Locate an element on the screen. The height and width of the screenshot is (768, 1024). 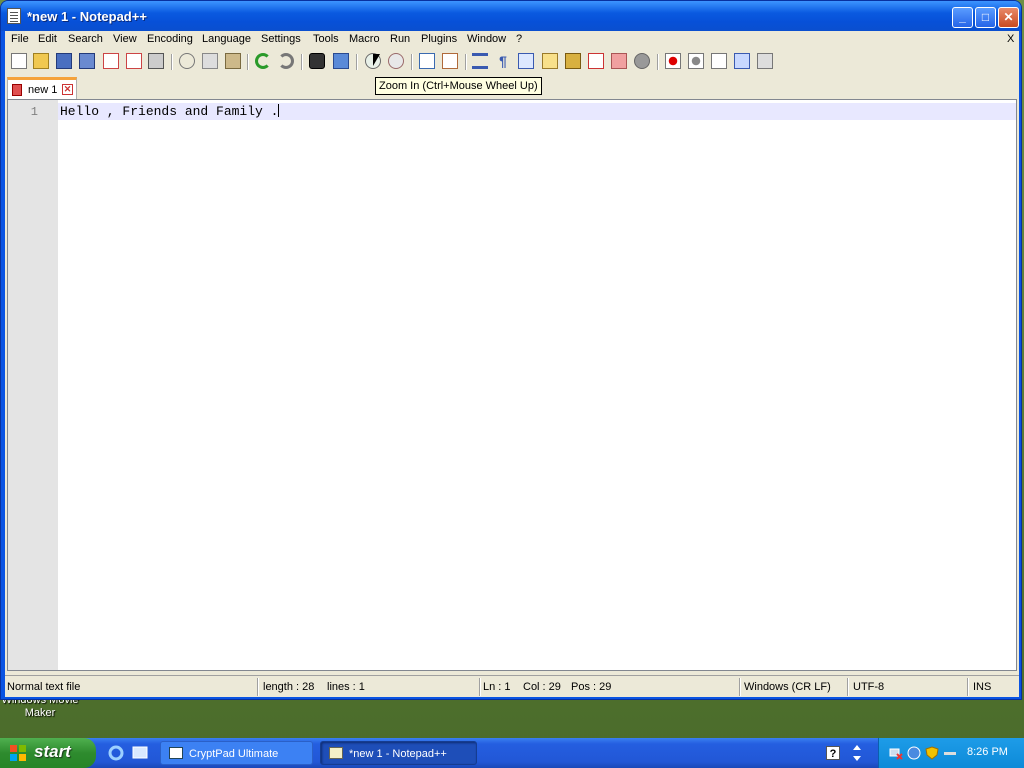
menu-language: Language is located at coordinates (226, 39).